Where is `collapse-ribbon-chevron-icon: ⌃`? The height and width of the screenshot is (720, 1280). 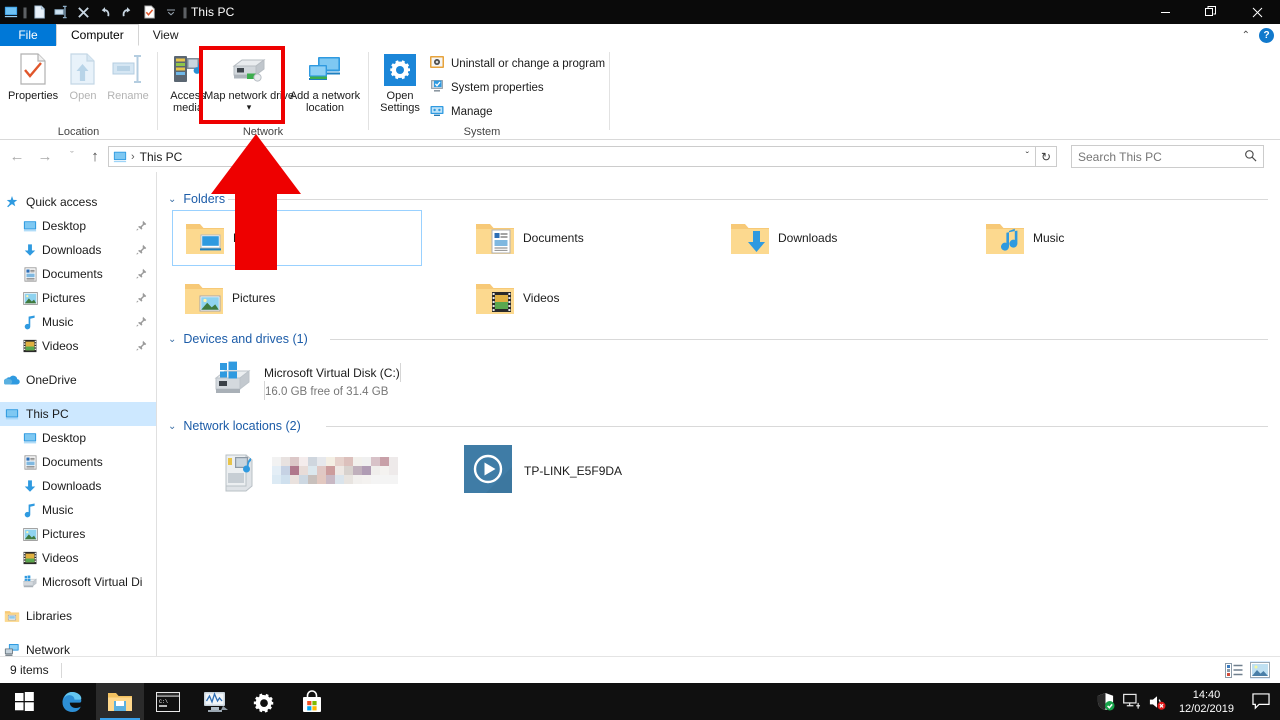
collapse-ribbon-chevron-icon: ⌃ is located at coordinates (1246, 35).